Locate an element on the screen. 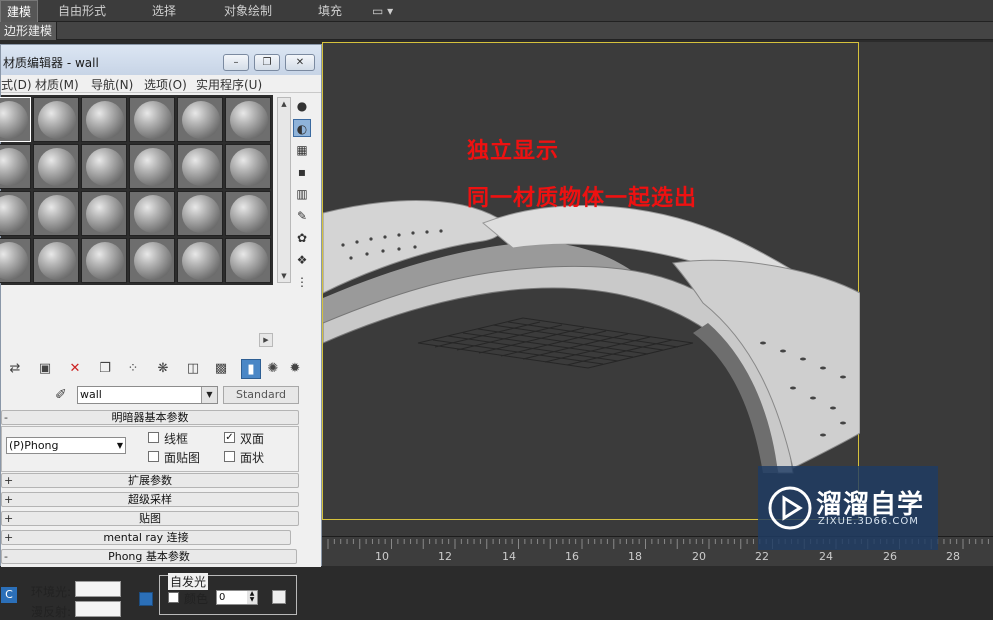  tab-freeform: 自由形式 is located at coordinates (82, 11).